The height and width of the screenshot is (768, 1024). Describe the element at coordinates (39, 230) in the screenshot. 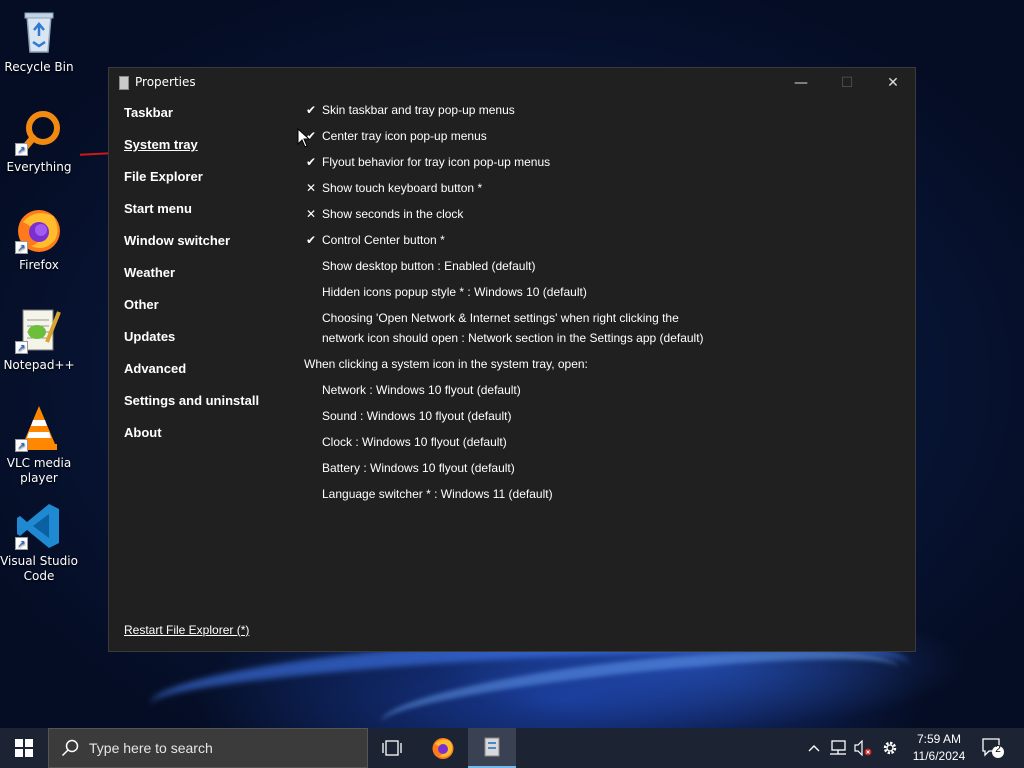

I see `firefox-icon: ↗` at that location.